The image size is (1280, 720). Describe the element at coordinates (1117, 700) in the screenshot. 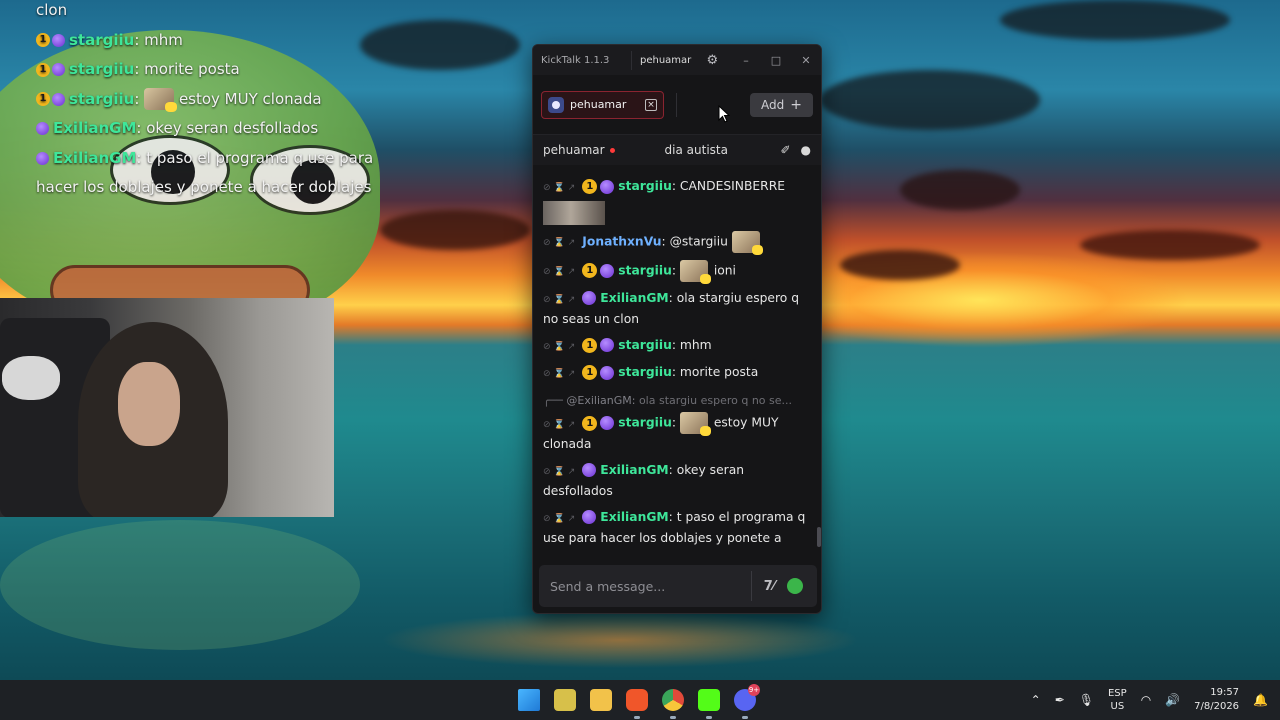

I see `language-indicator: ESP US` at that location.